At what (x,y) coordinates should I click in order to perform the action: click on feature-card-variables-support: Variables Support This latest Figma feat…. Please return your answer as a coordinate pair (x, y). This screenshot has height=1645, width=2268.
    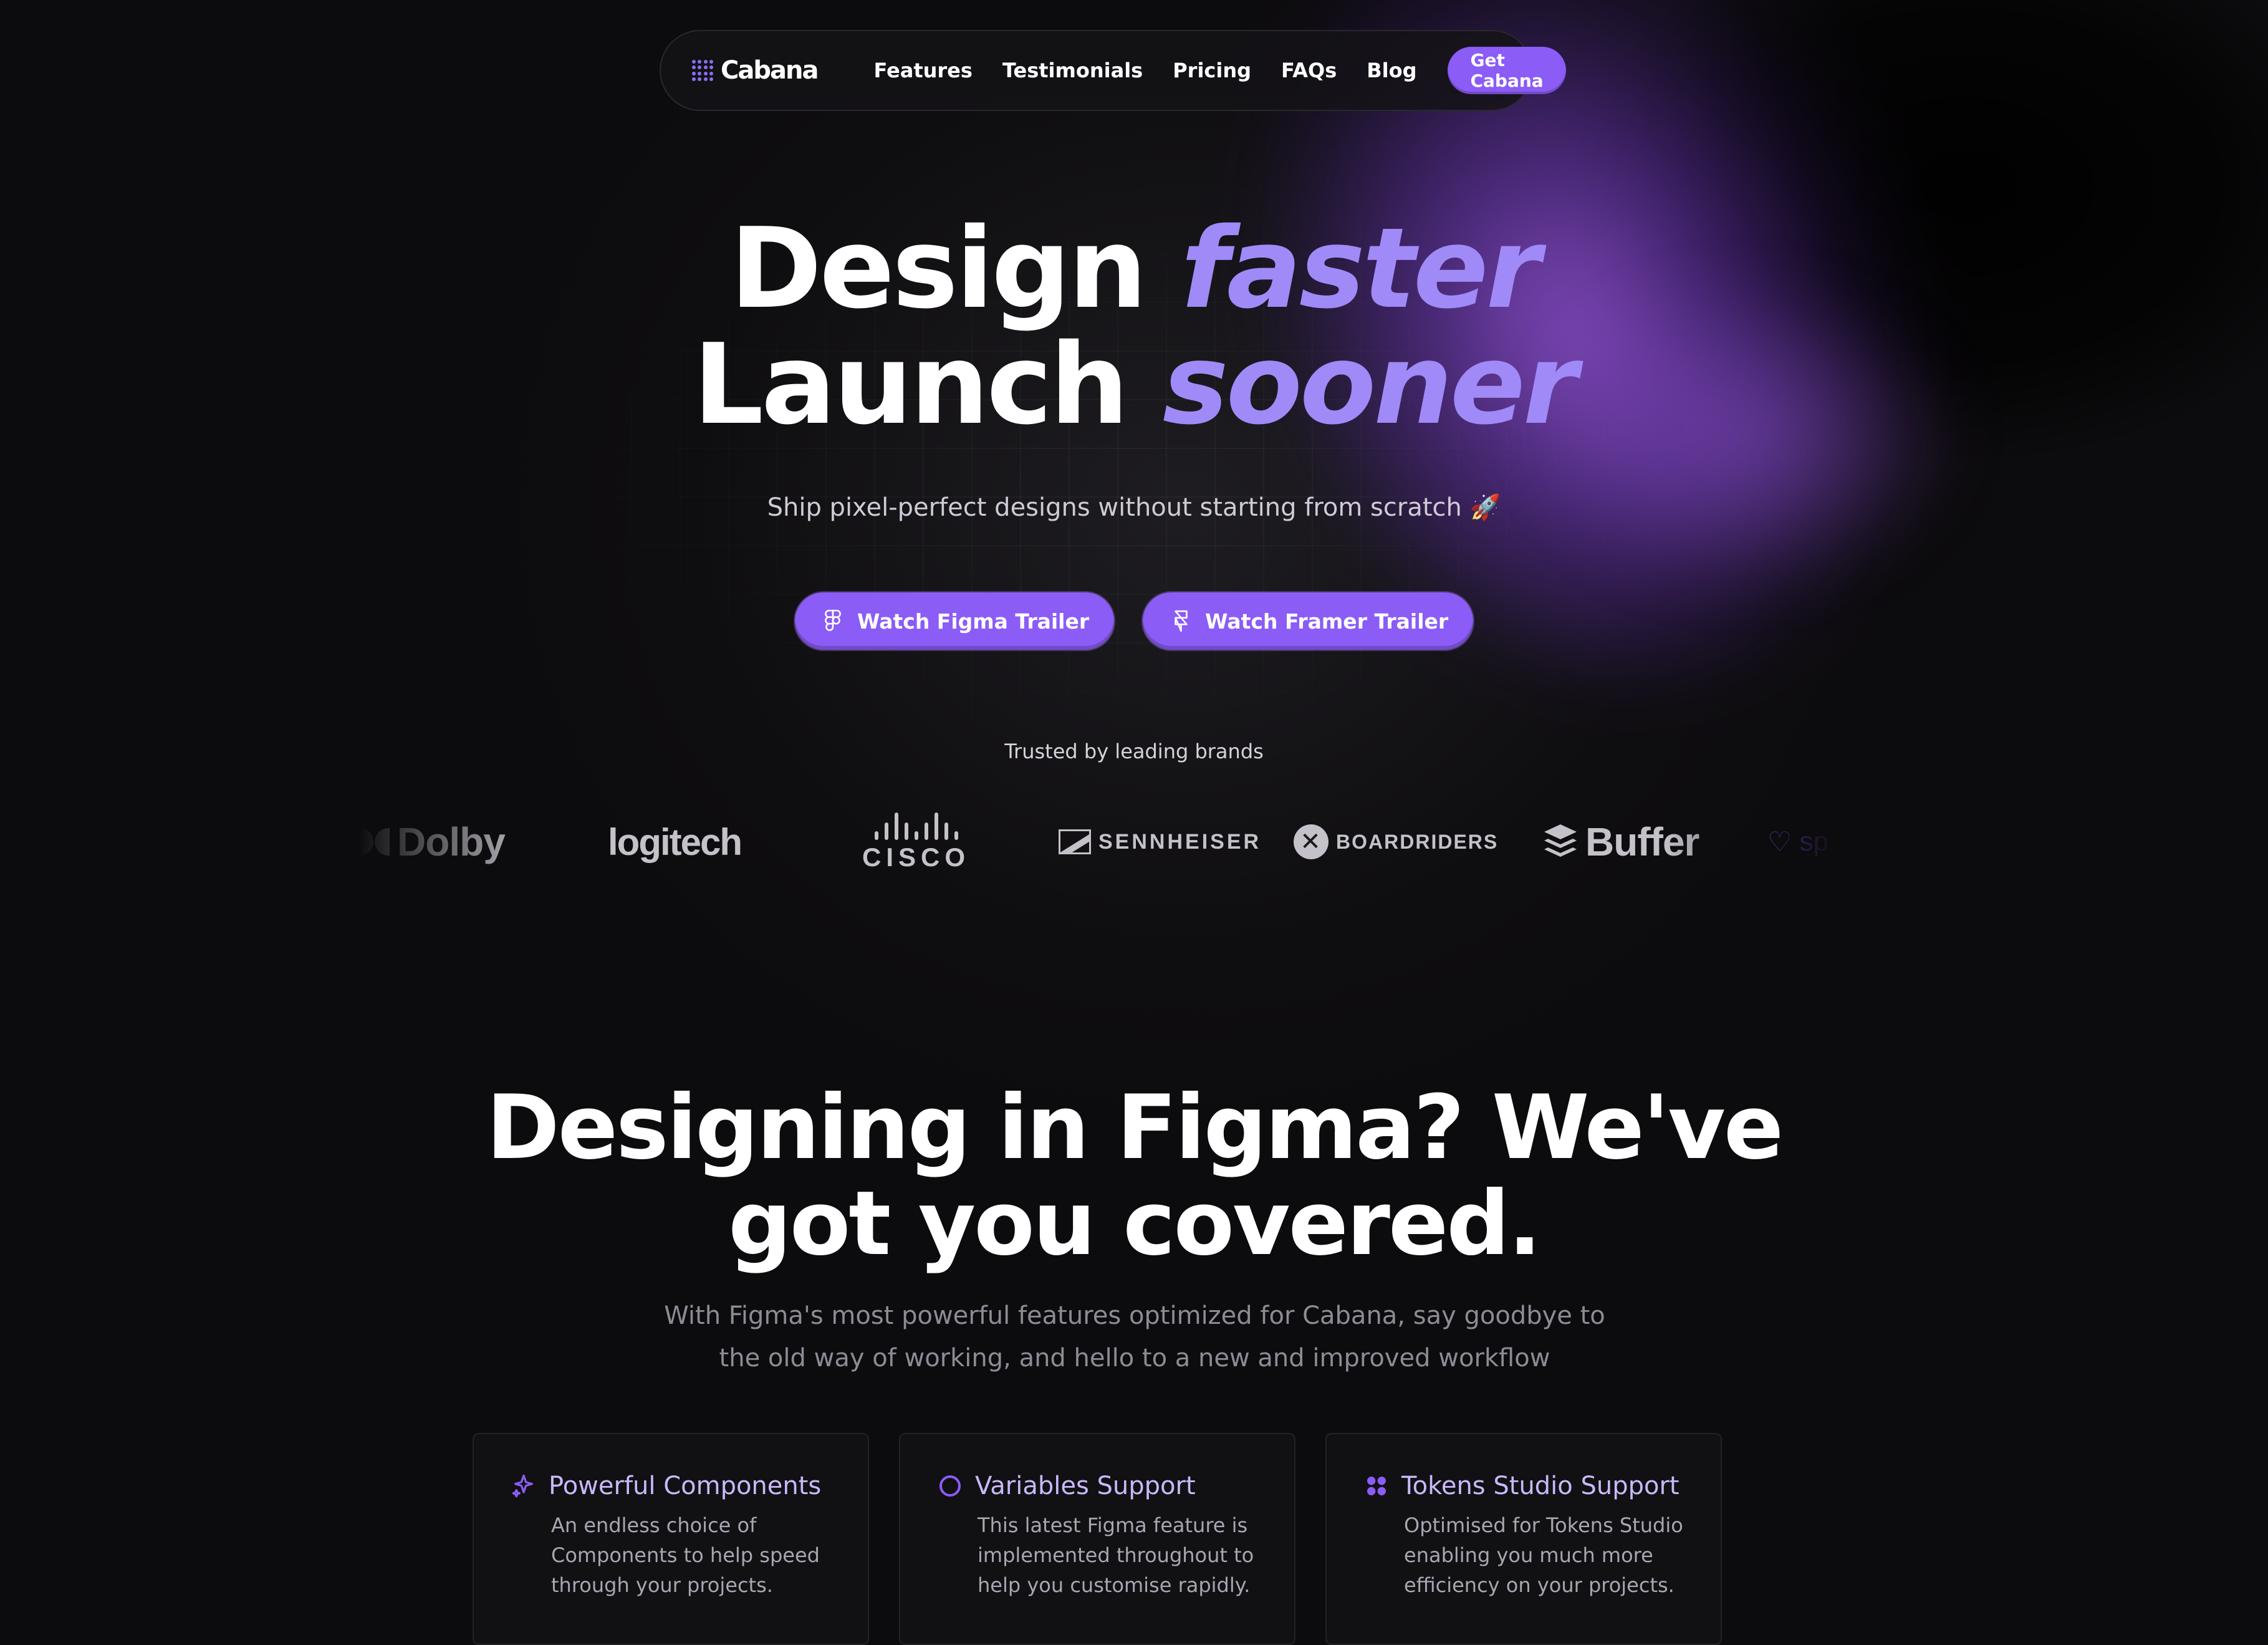
    Looking at the image, I should click on (1097, 1539).